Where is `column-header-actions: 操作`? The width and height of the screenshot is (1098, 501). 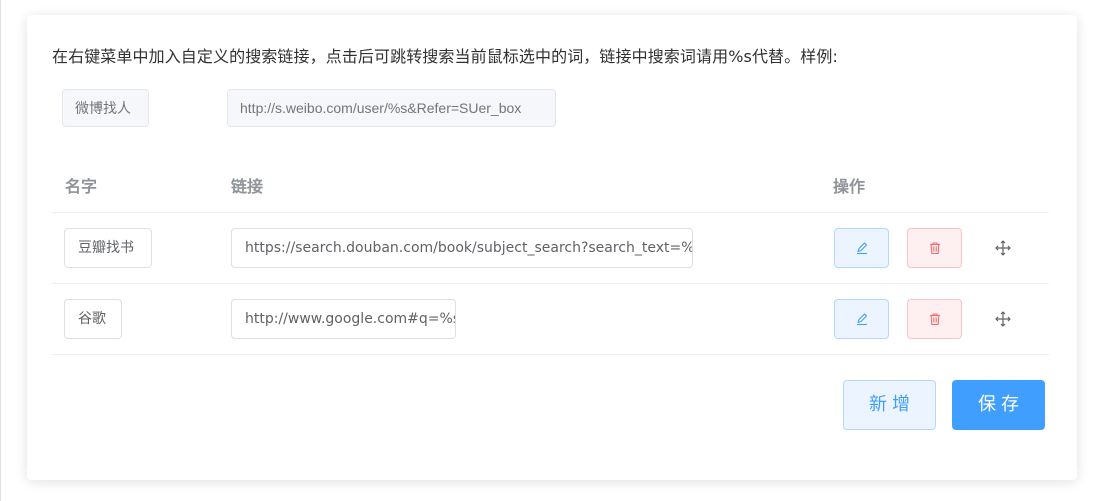 column-header-actions: 操作 is located at coordinates (849, 186).